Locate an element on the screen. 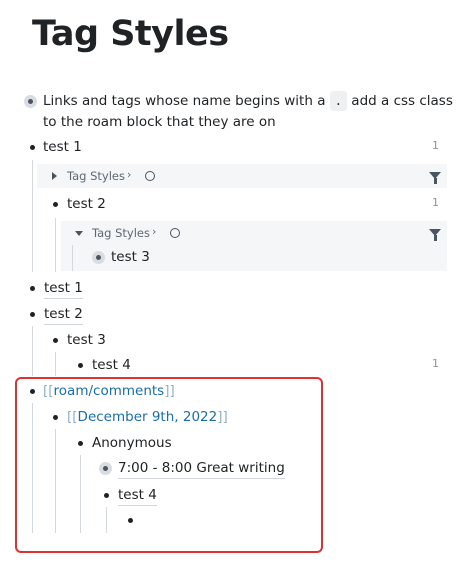  triangle-right-icon is located at coordinates (54, 176).